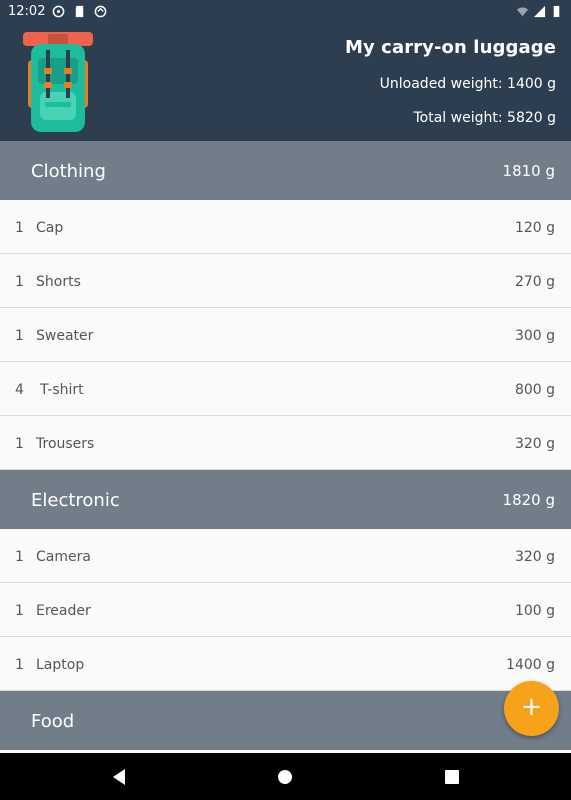  Describe the element at coordinates (539, 11) in the screenshot. I see `signal-icon` at that location.